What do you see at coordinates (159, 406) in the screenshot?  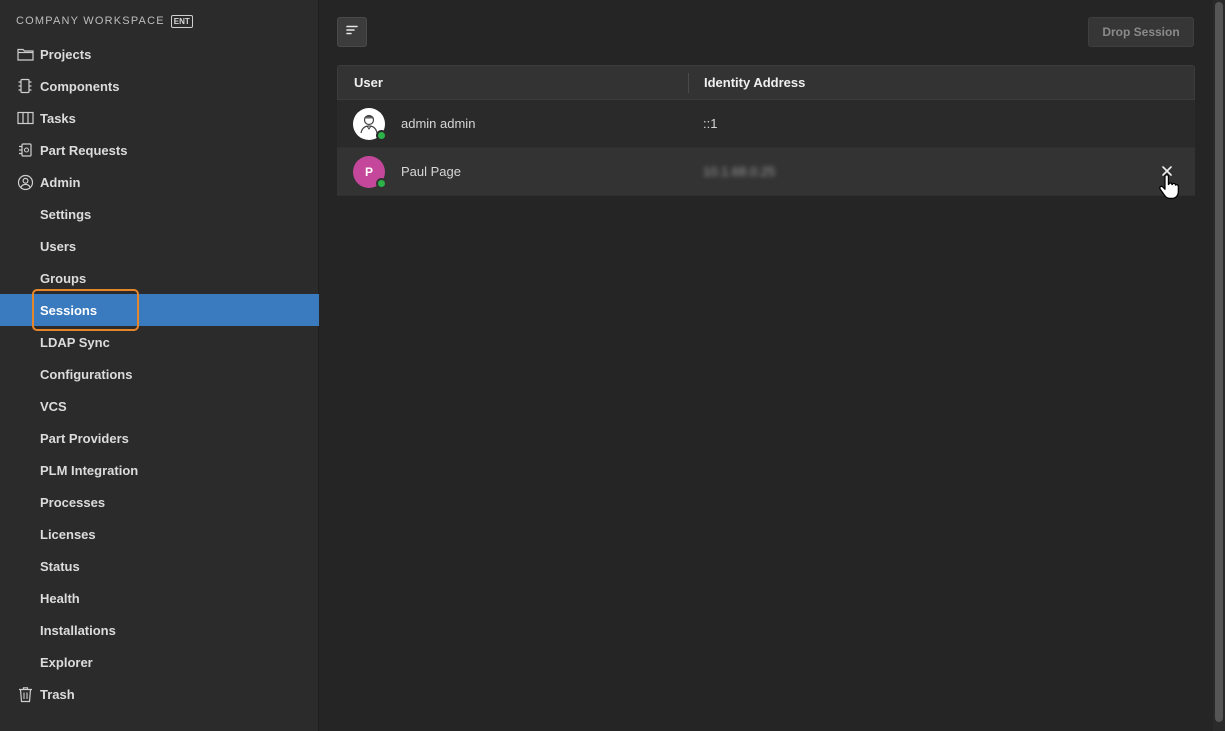 I see `sidebar-item-vcs: VCS` at bounding box center [159, 406].